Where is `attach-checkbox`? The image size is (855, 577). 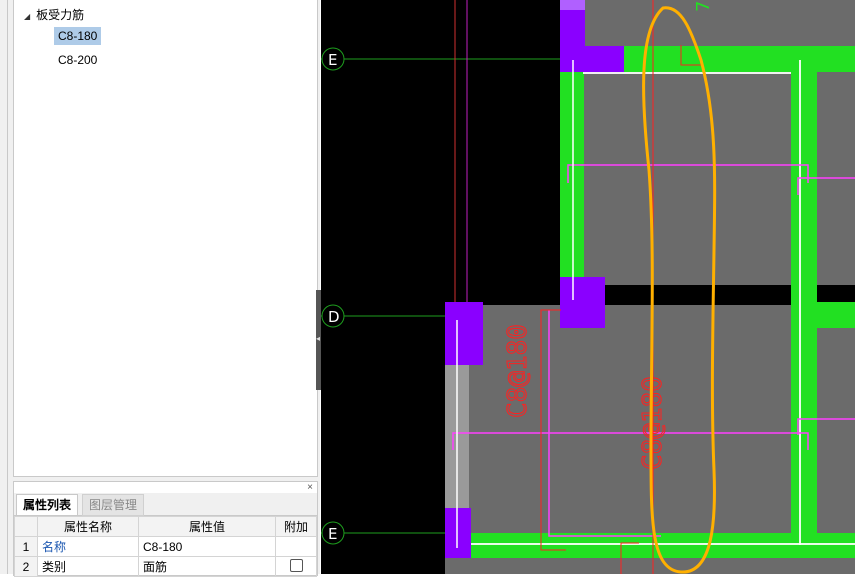 attach-checkbox is located at coordinates (296, 565).